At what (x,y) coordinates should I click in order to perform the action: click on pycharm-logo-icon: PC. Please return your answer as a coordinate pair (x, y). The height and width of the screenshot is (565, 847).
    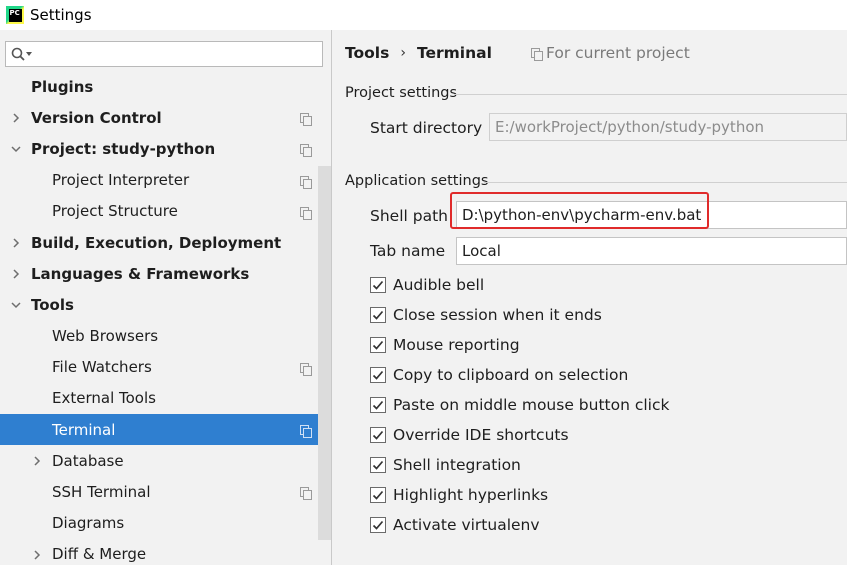
    Looking at the image, I should click on (15, 15).